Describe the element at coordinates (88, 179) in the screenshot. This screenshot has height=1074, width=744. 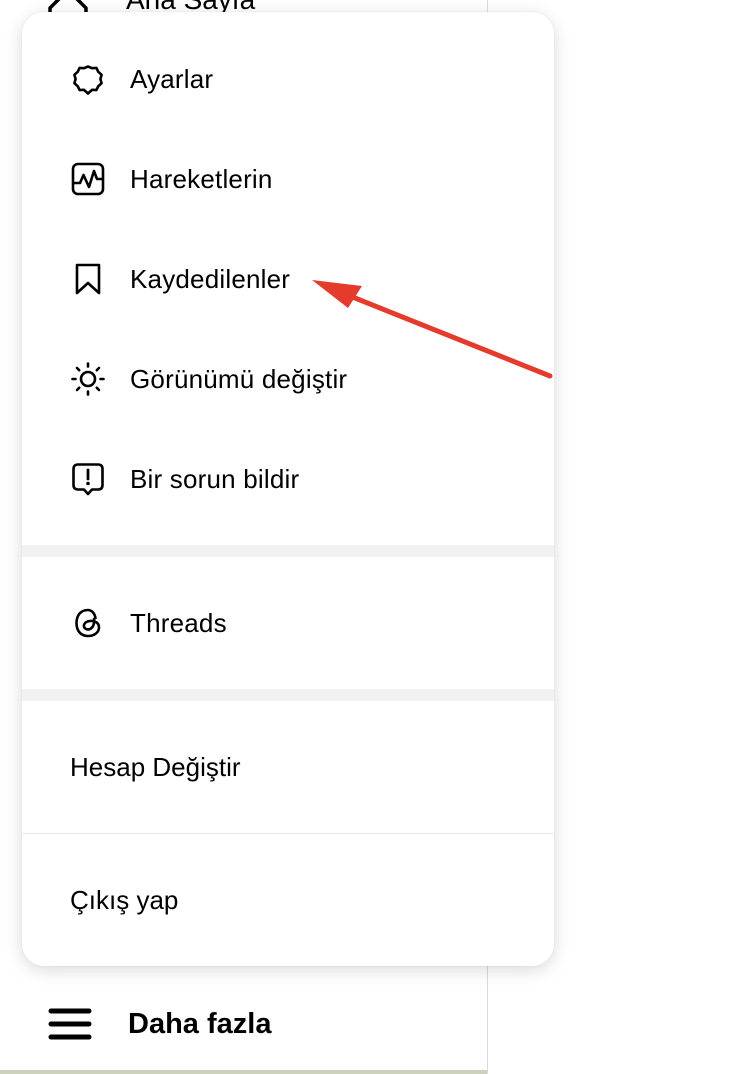
I see `activity-chart-icon` at that location.